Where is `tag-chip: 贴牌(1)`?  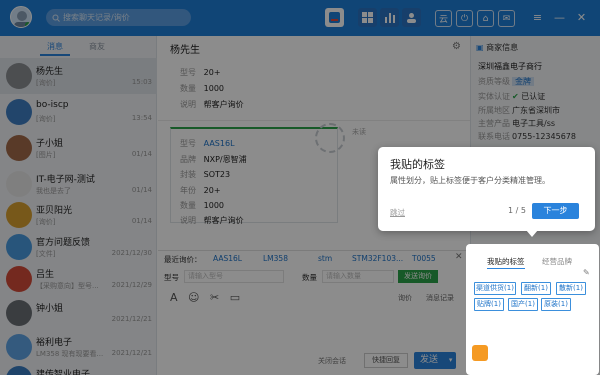 tag-chip: 贴牌(1) is located at coordinates (489, 304).